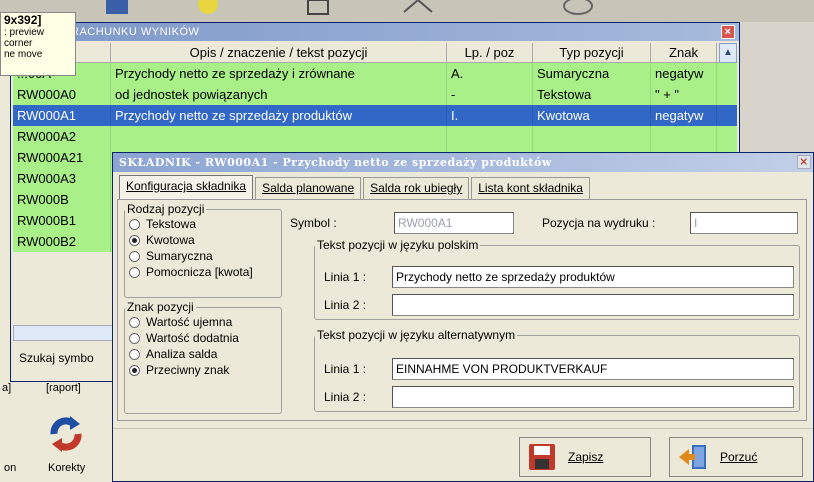 Image resolution: width=814 pixels, height=482 pixels. What do you see at coordinates (62, 178) in the screenshot?
I see `cell-symbol: RW000A3` at bounding box center [62, 178].